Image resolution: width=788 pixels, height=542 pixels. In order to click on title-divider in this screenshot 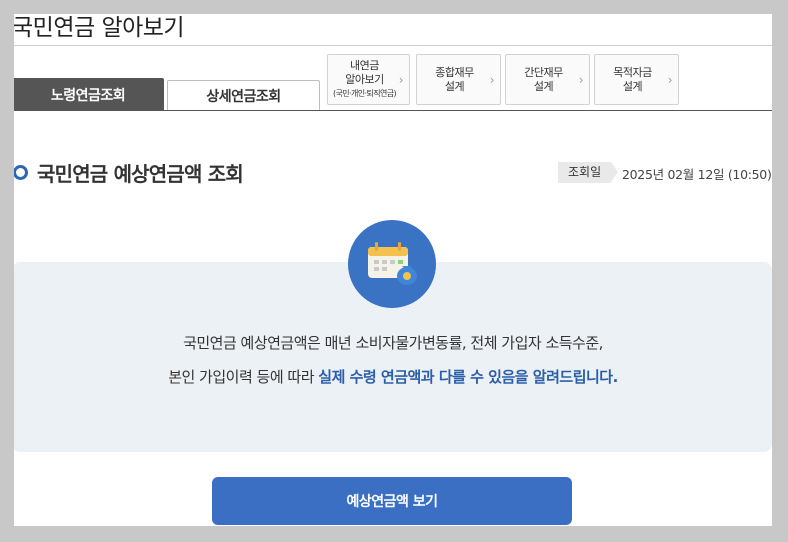, I will do `click(393, 45)`.